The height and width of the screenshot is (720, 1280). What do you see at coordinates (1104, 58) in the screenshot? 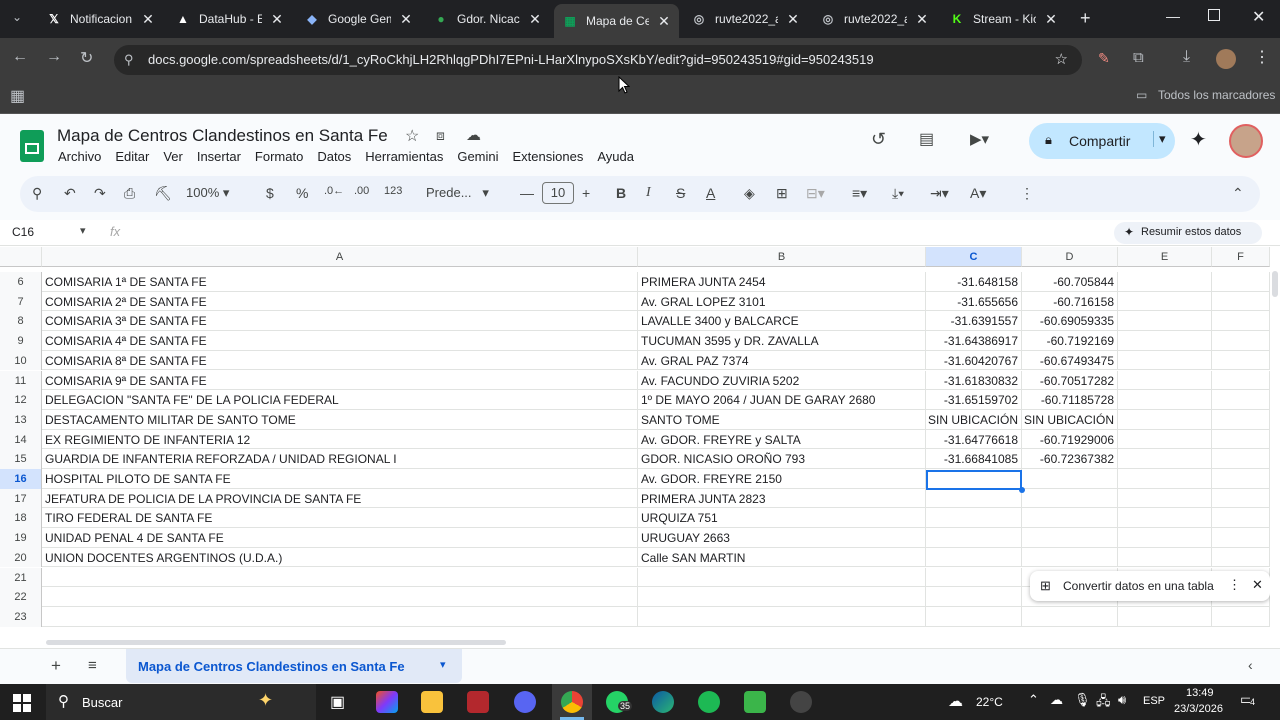
I see `pen-extension-icon: ✎` at bounding box center [1104, 58].